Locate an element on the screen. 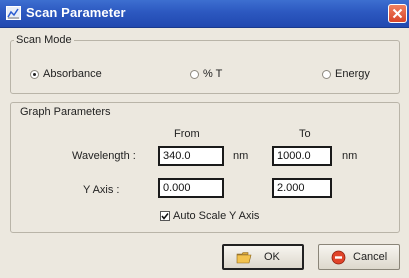 This screenshot has width=409, height=278. radio-energy: Energy is located at coordinates (346, 74).